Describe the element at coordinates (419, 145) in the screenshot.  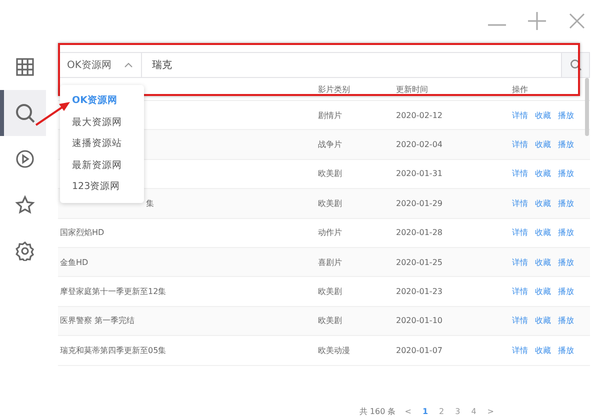
I see `table-cell-text: 2020-02-04` at that location.